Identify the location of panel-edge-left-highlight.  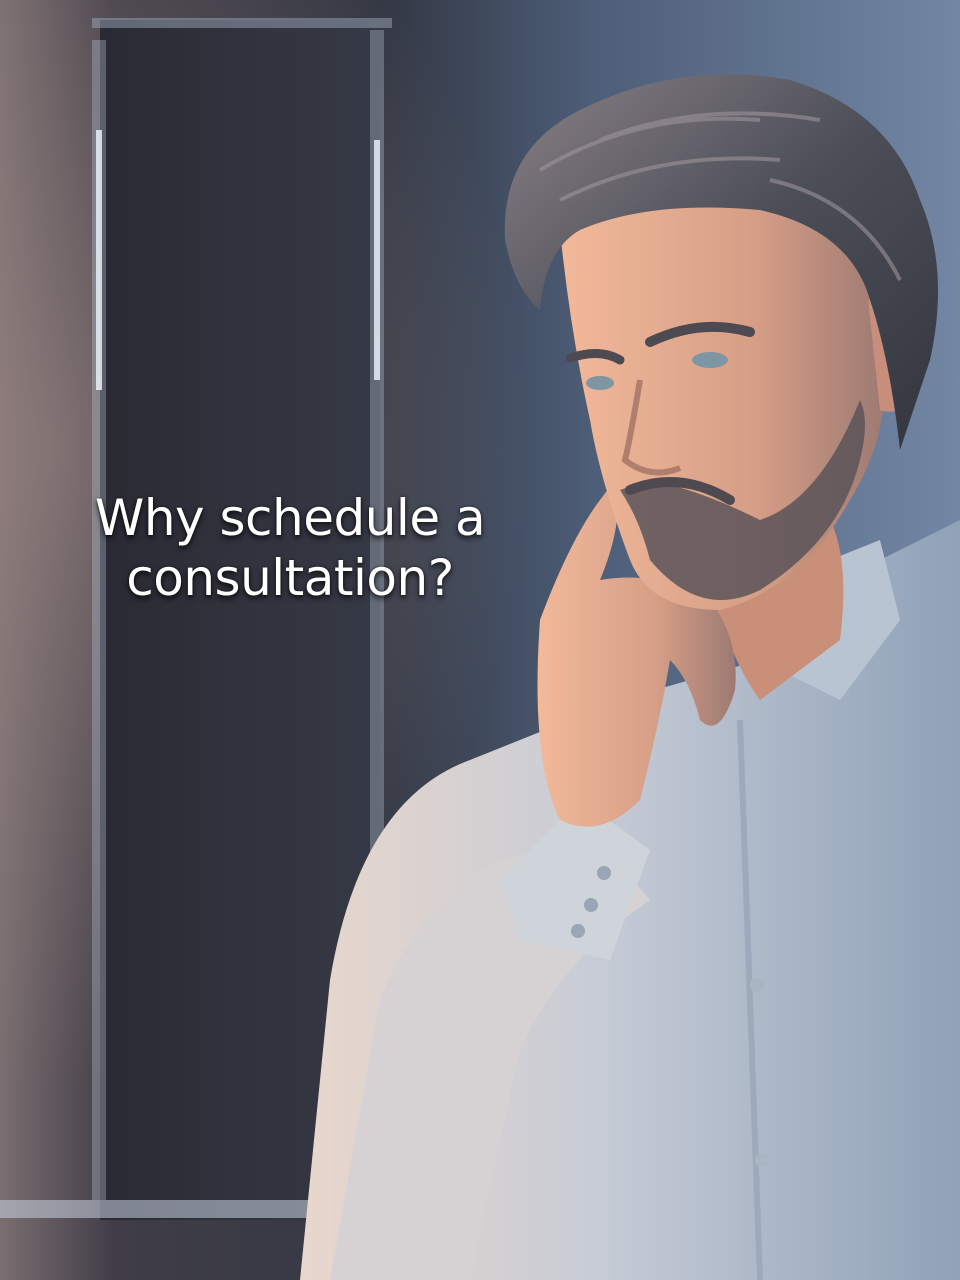
(99, 260).